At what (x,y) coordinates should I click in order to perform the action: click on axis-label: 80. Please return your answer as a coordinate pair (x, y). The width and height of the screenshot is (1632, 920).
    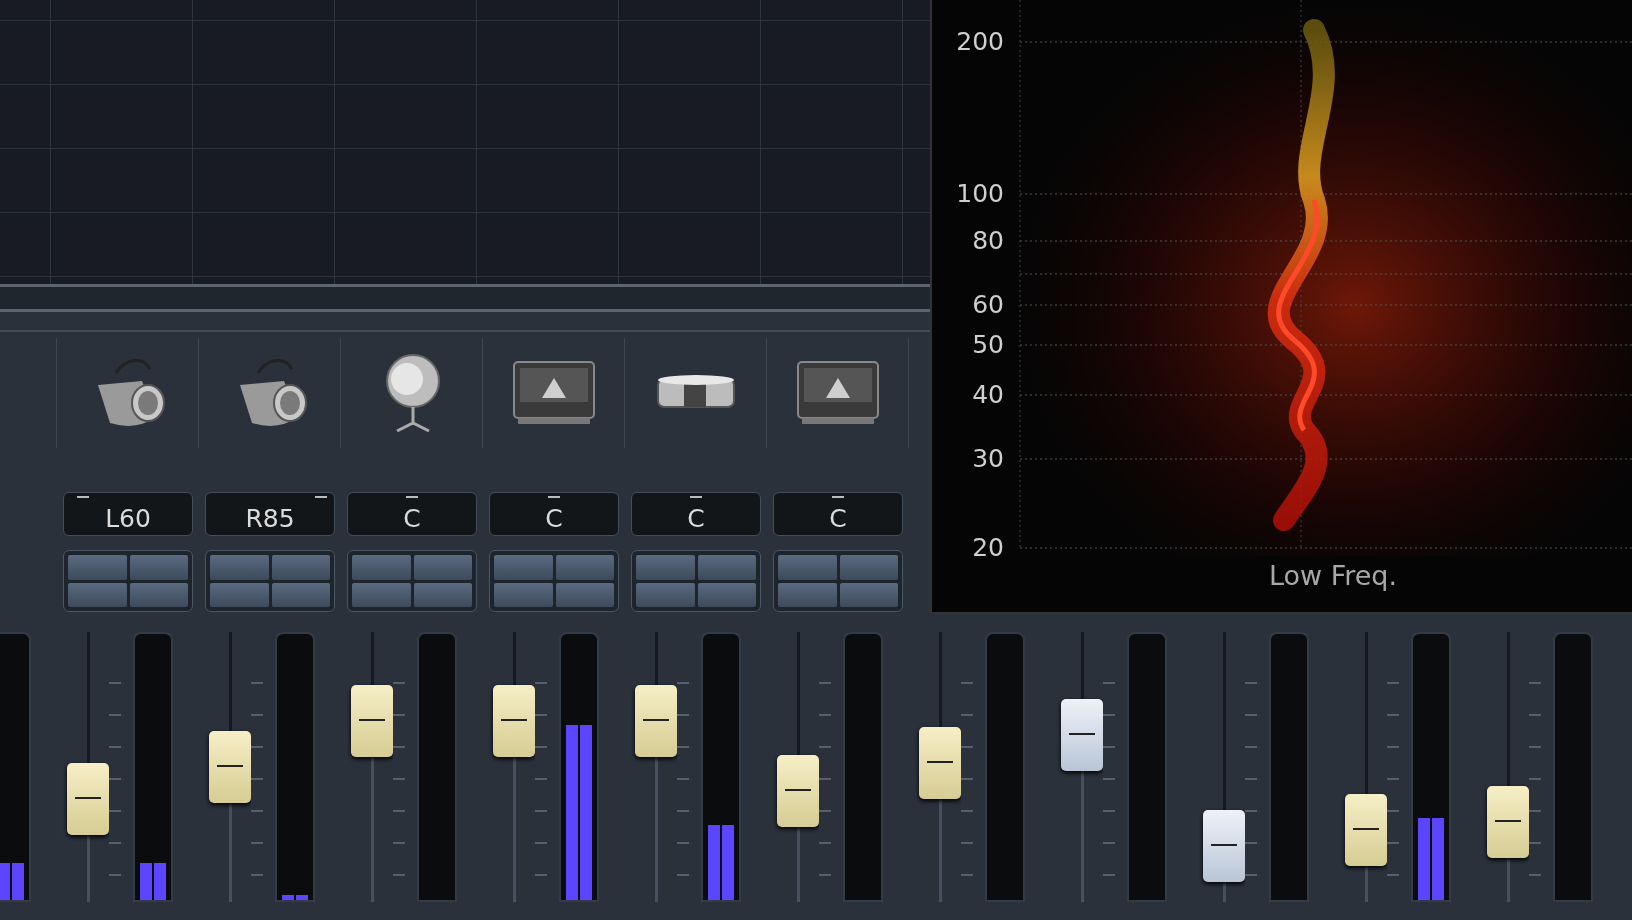
    Looking at the image, I should click on (987, 241).